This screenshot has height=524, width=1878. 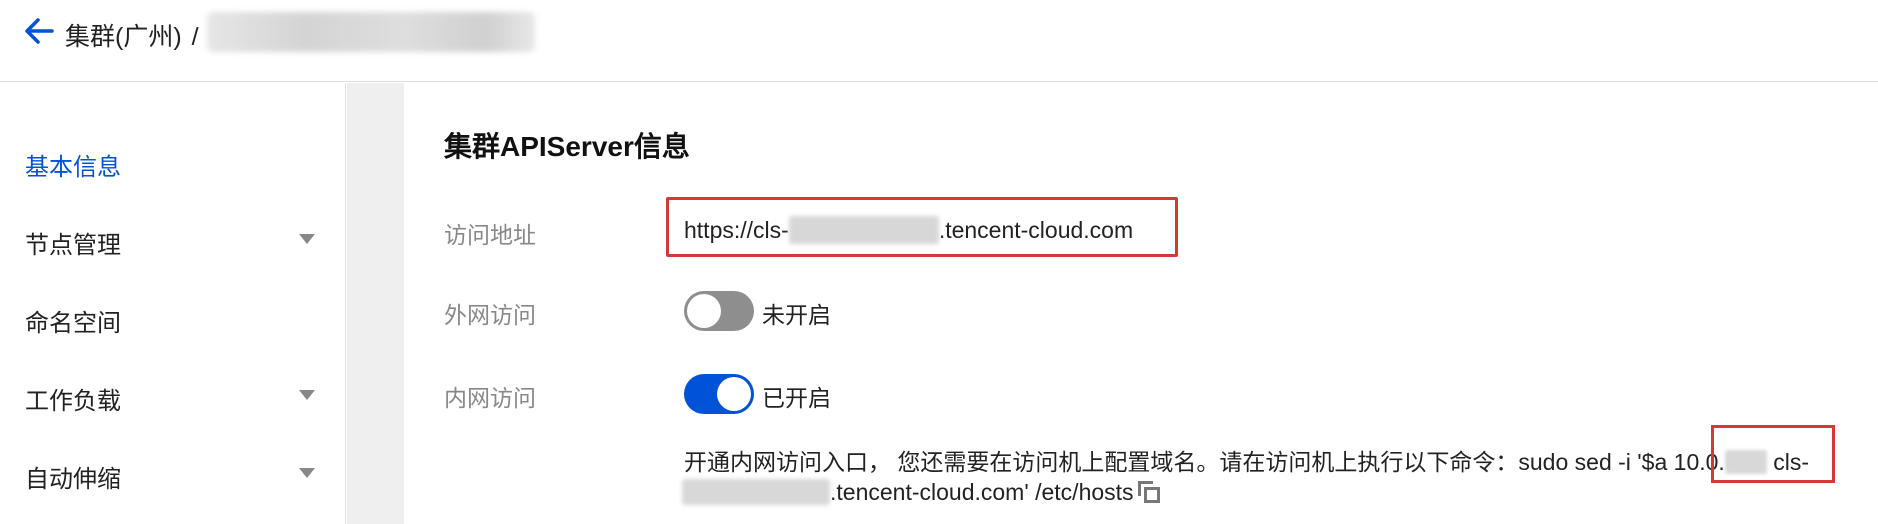 I want to click on url-prefix: https://cls-, so click(x=736, y=230).